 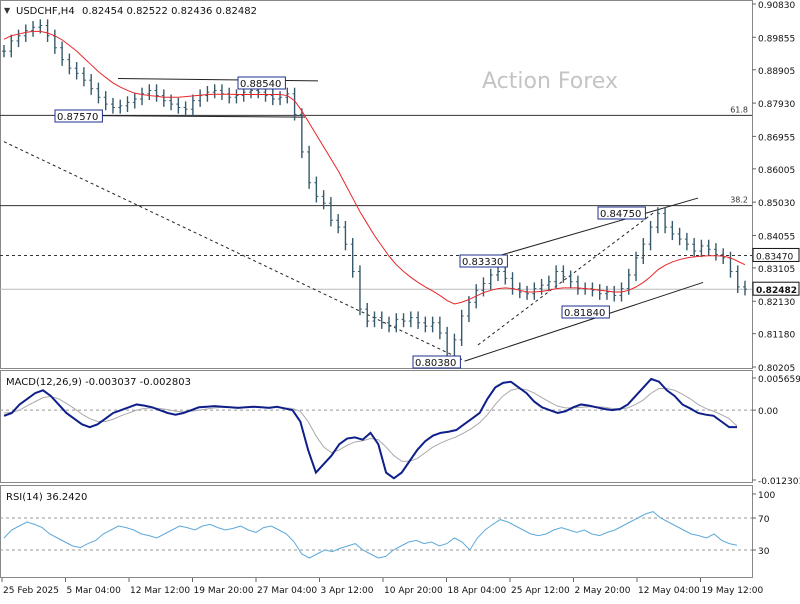 What do you see at coordinates (45, 11) in the screenshot?
I see `header-symbol: USDCHF,H4` at bounding box center [45, 11].